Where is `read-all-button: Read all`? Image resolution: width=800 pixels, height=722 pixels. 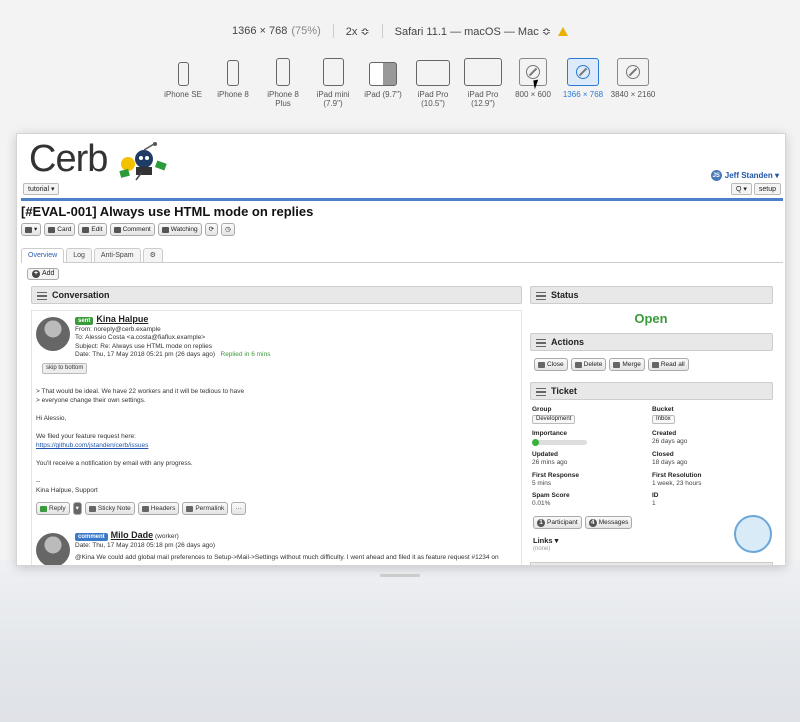
read-all-button: Read all is located at coordinates (668, 364).